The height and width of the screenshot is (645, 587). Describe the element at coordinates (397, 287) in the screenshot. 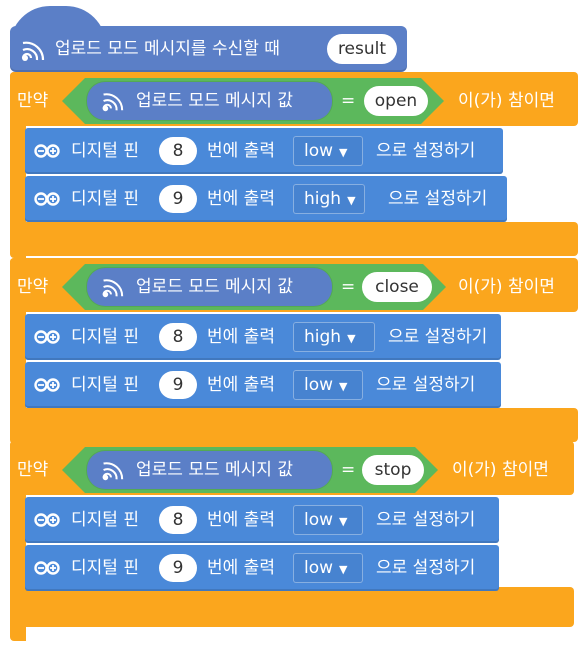

I see `compare-value-input: close` at that location.